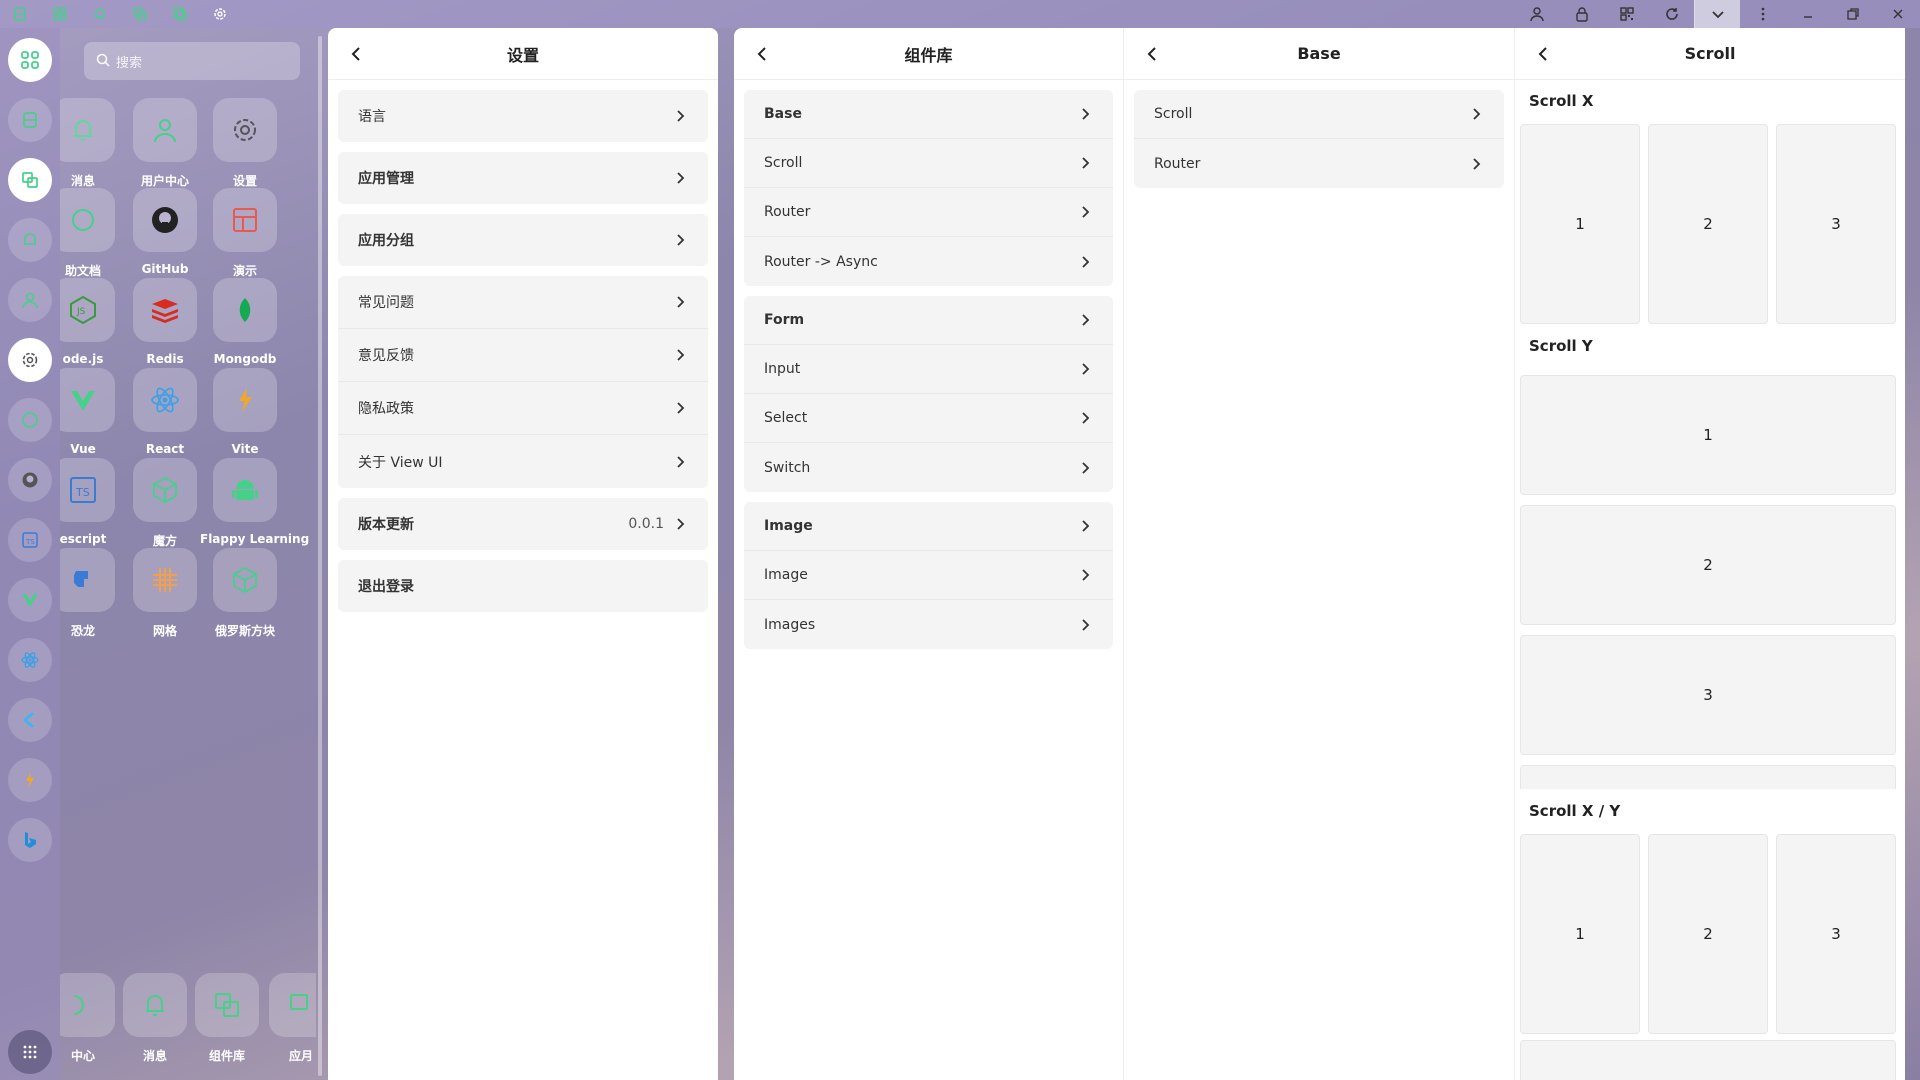 The image size is (1920, 1080). I want to click on settings-item-faq: 常见问题, so click(523, 302).